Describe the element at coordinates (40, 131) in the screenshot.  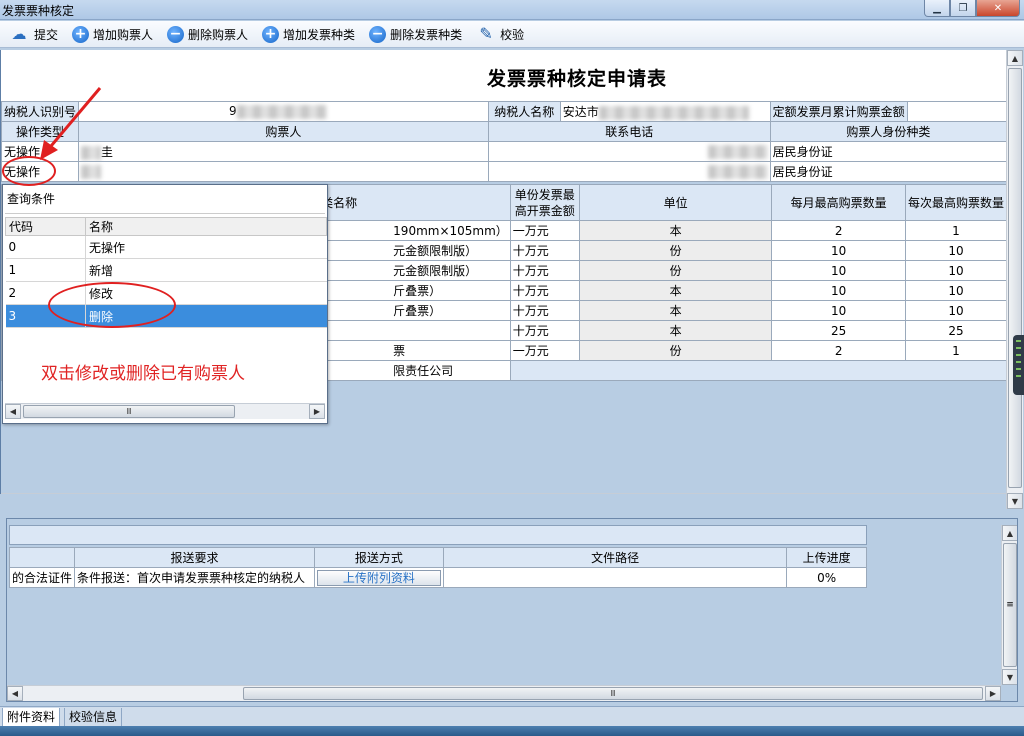
I see `op-type-header: 操作类型` at that location.